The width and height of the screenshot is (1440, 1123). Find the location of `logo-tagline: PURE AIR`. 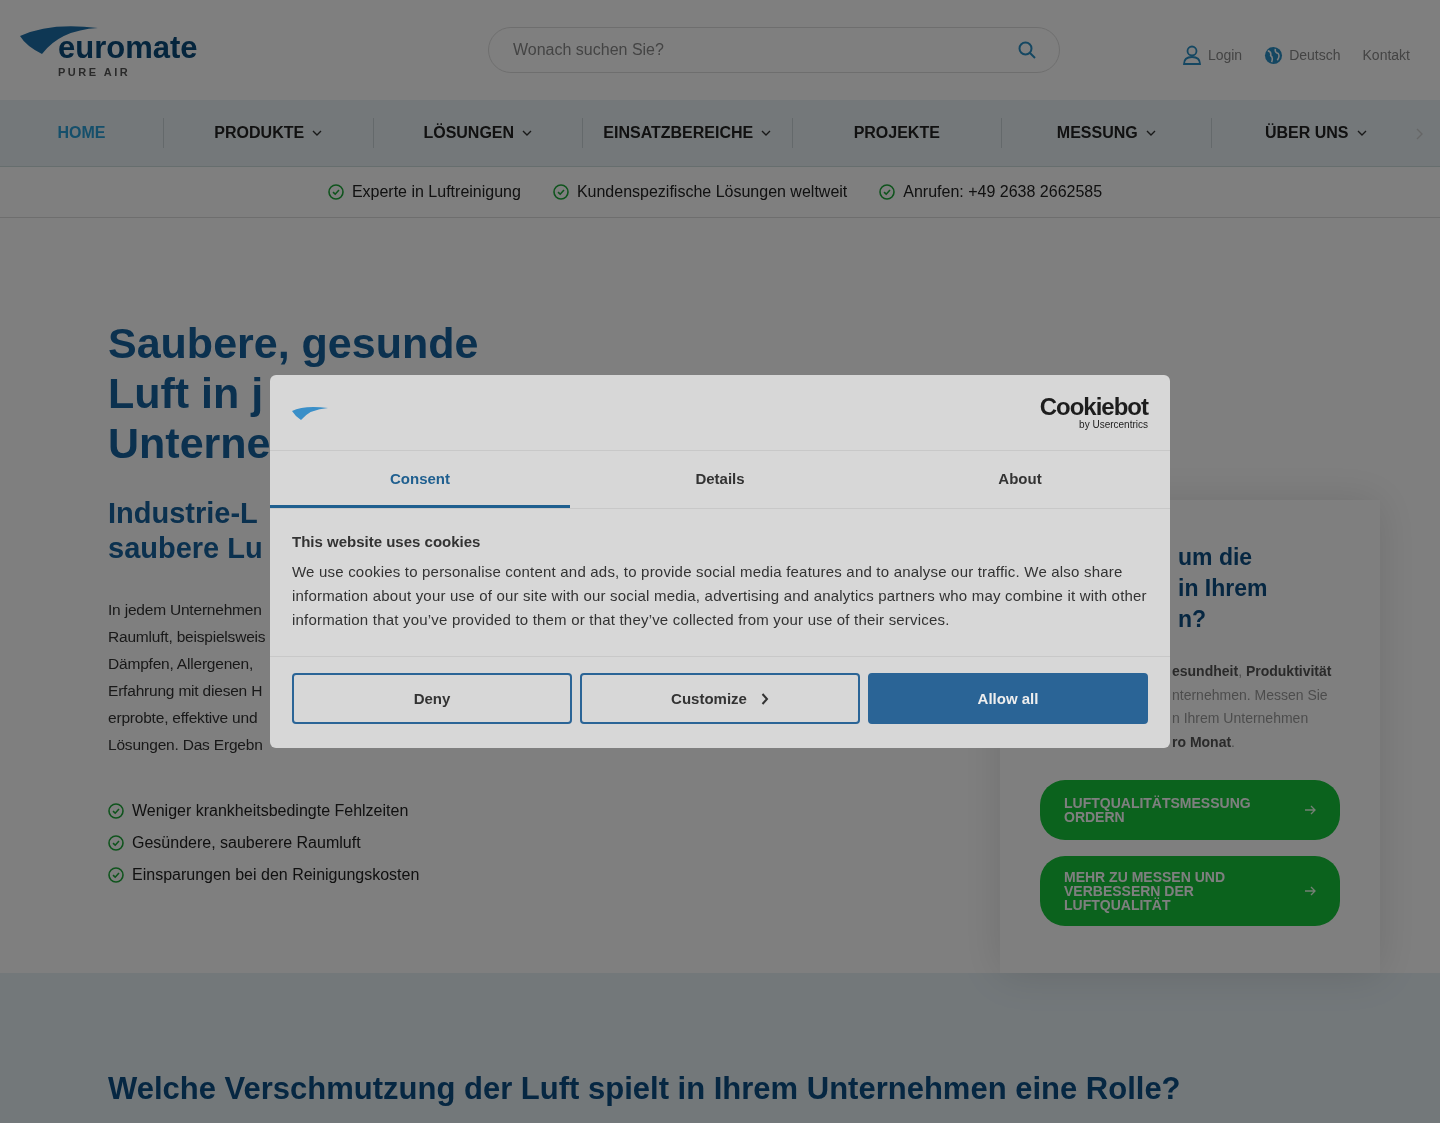

logo-tagline: PURE AIR is located at coordinates (95, 72).